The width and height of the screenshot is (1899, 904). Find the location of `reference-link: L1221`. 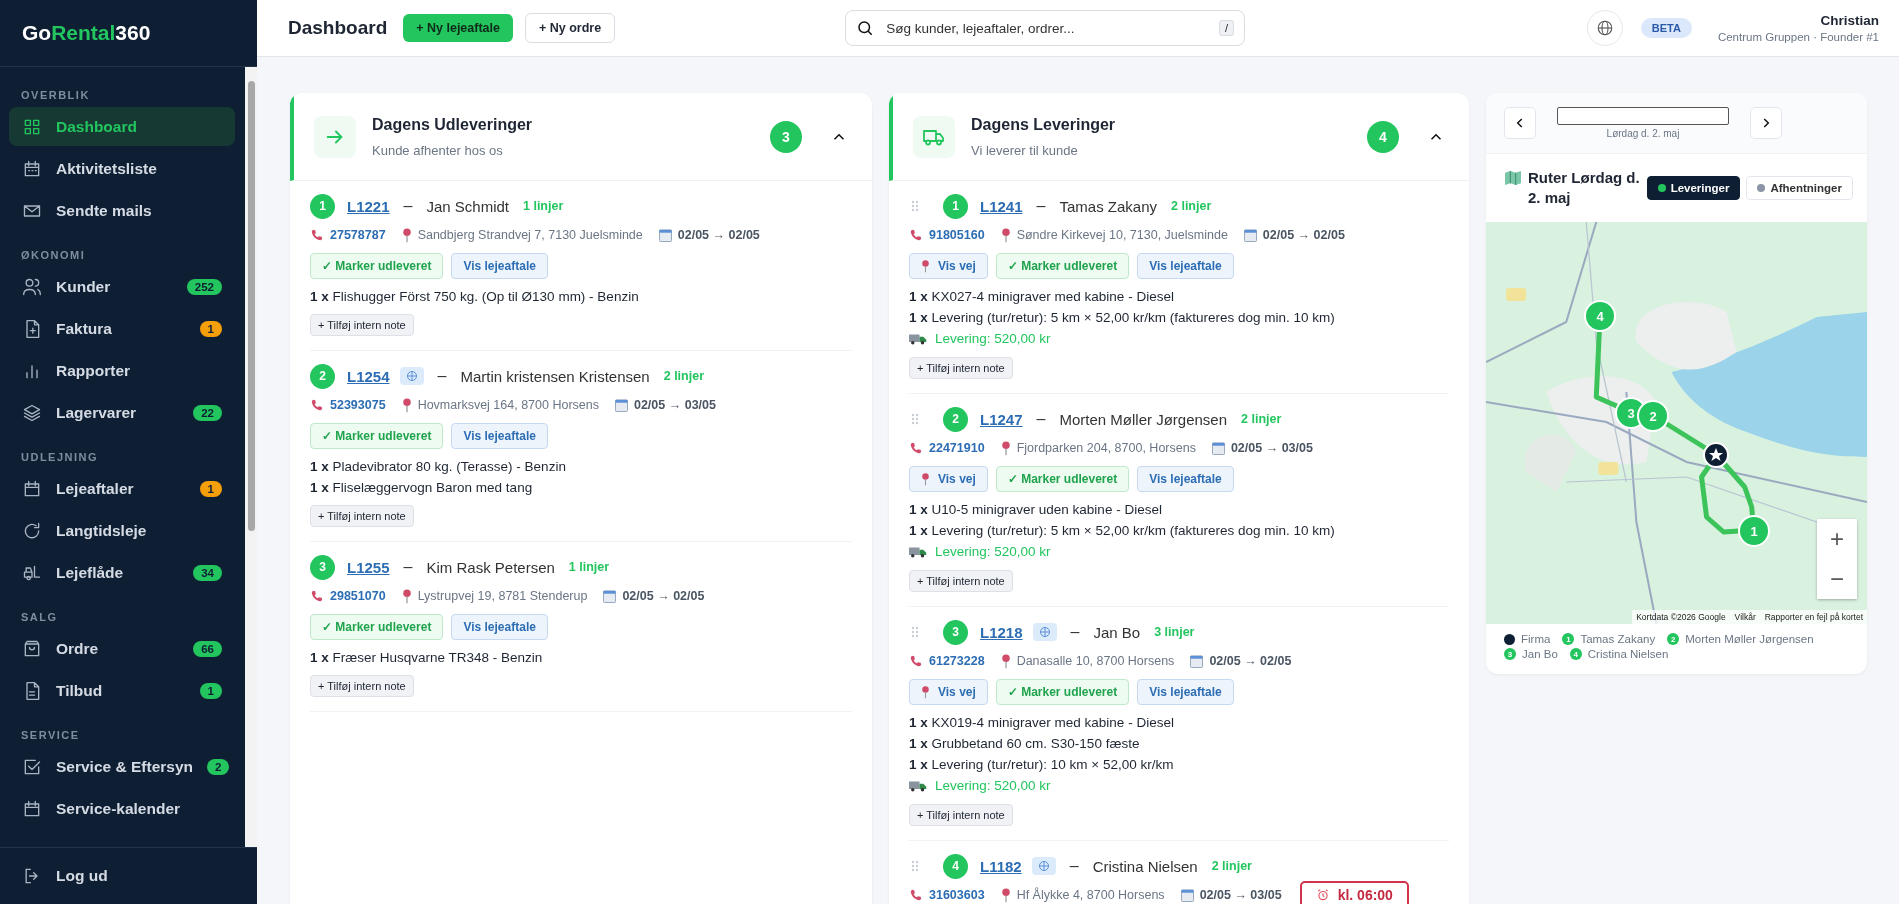

reference-link: L1221 is located at coordinates (368, 206).